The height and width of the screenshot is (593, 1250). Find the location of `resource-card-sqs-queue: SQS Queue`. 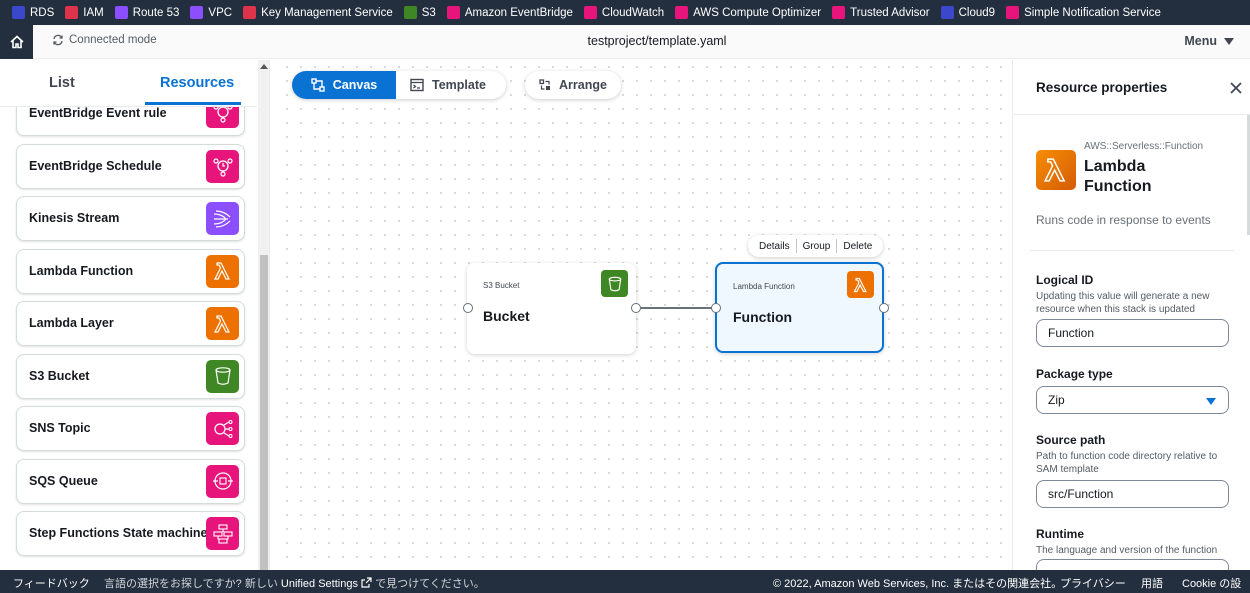

resource-card-sqs-queue: SQS Queue is located at coordinates (130, 481).